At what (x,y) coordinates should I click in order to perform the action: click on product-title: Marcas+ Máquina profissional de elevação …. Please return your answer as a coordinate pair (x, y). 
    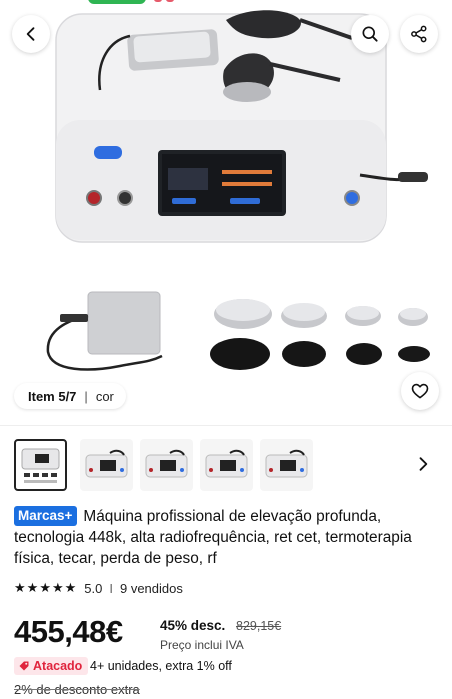
    Looking at the image, I should click on (227, 537).